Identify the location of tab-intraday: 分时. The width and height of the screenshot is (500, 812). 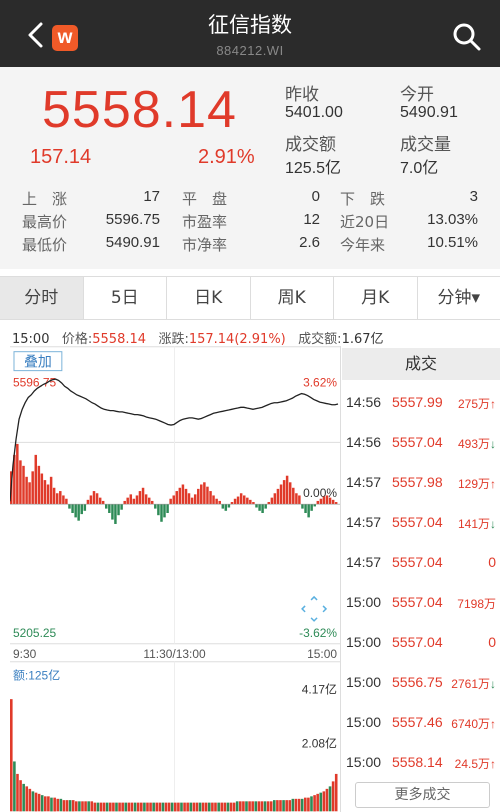
(42, 298).